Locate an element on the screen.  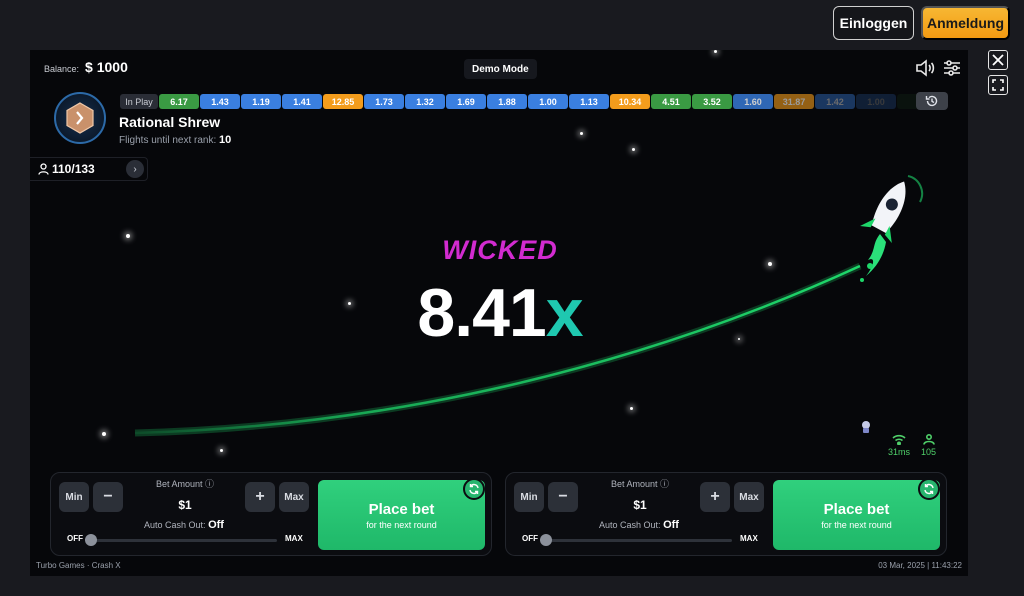
history-multiplier: 12.85 is located at coordinates (343, 101).